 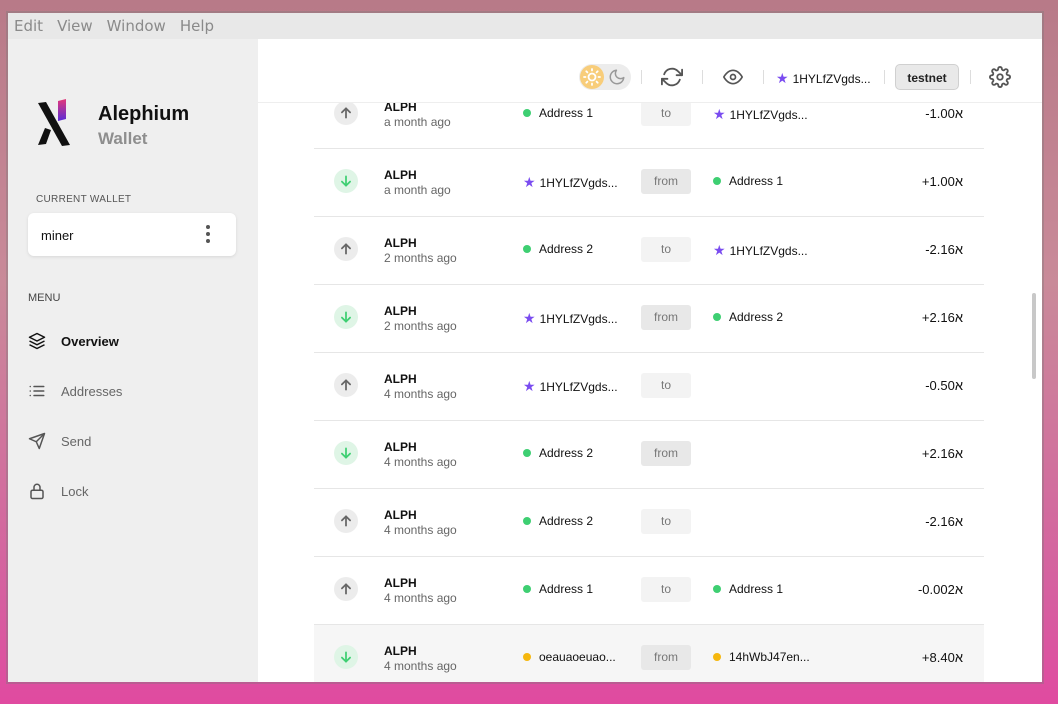 I want to click on wallet-selector: miner, so click(x=132, y=234).